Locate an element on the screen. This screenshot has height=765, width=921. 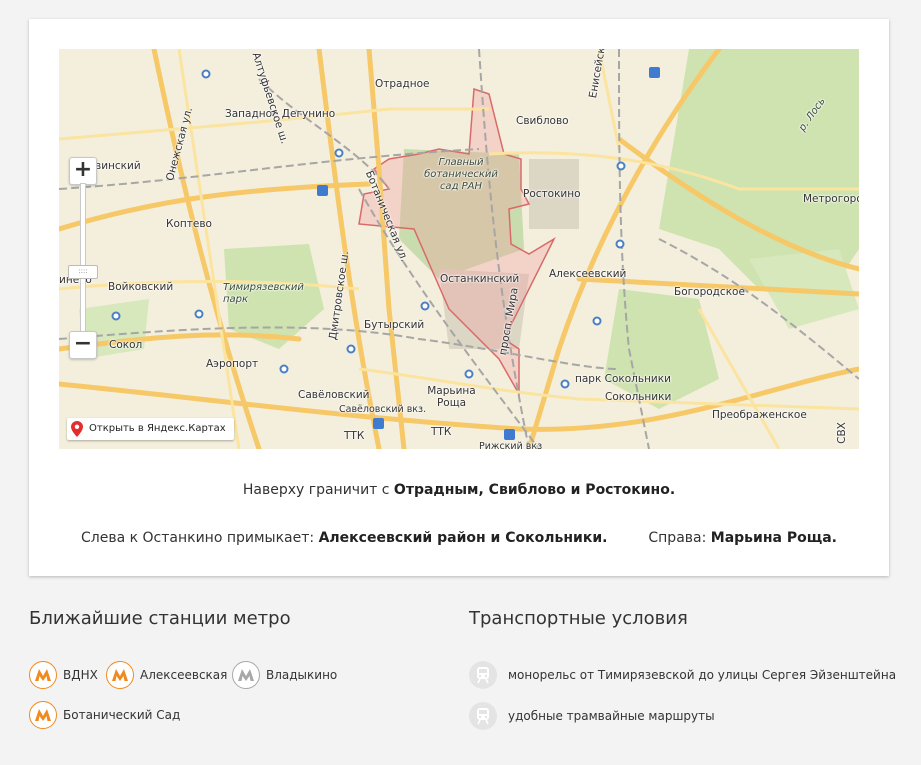
zoom-slider-handle: :::: is located at coordinates (83, 272).